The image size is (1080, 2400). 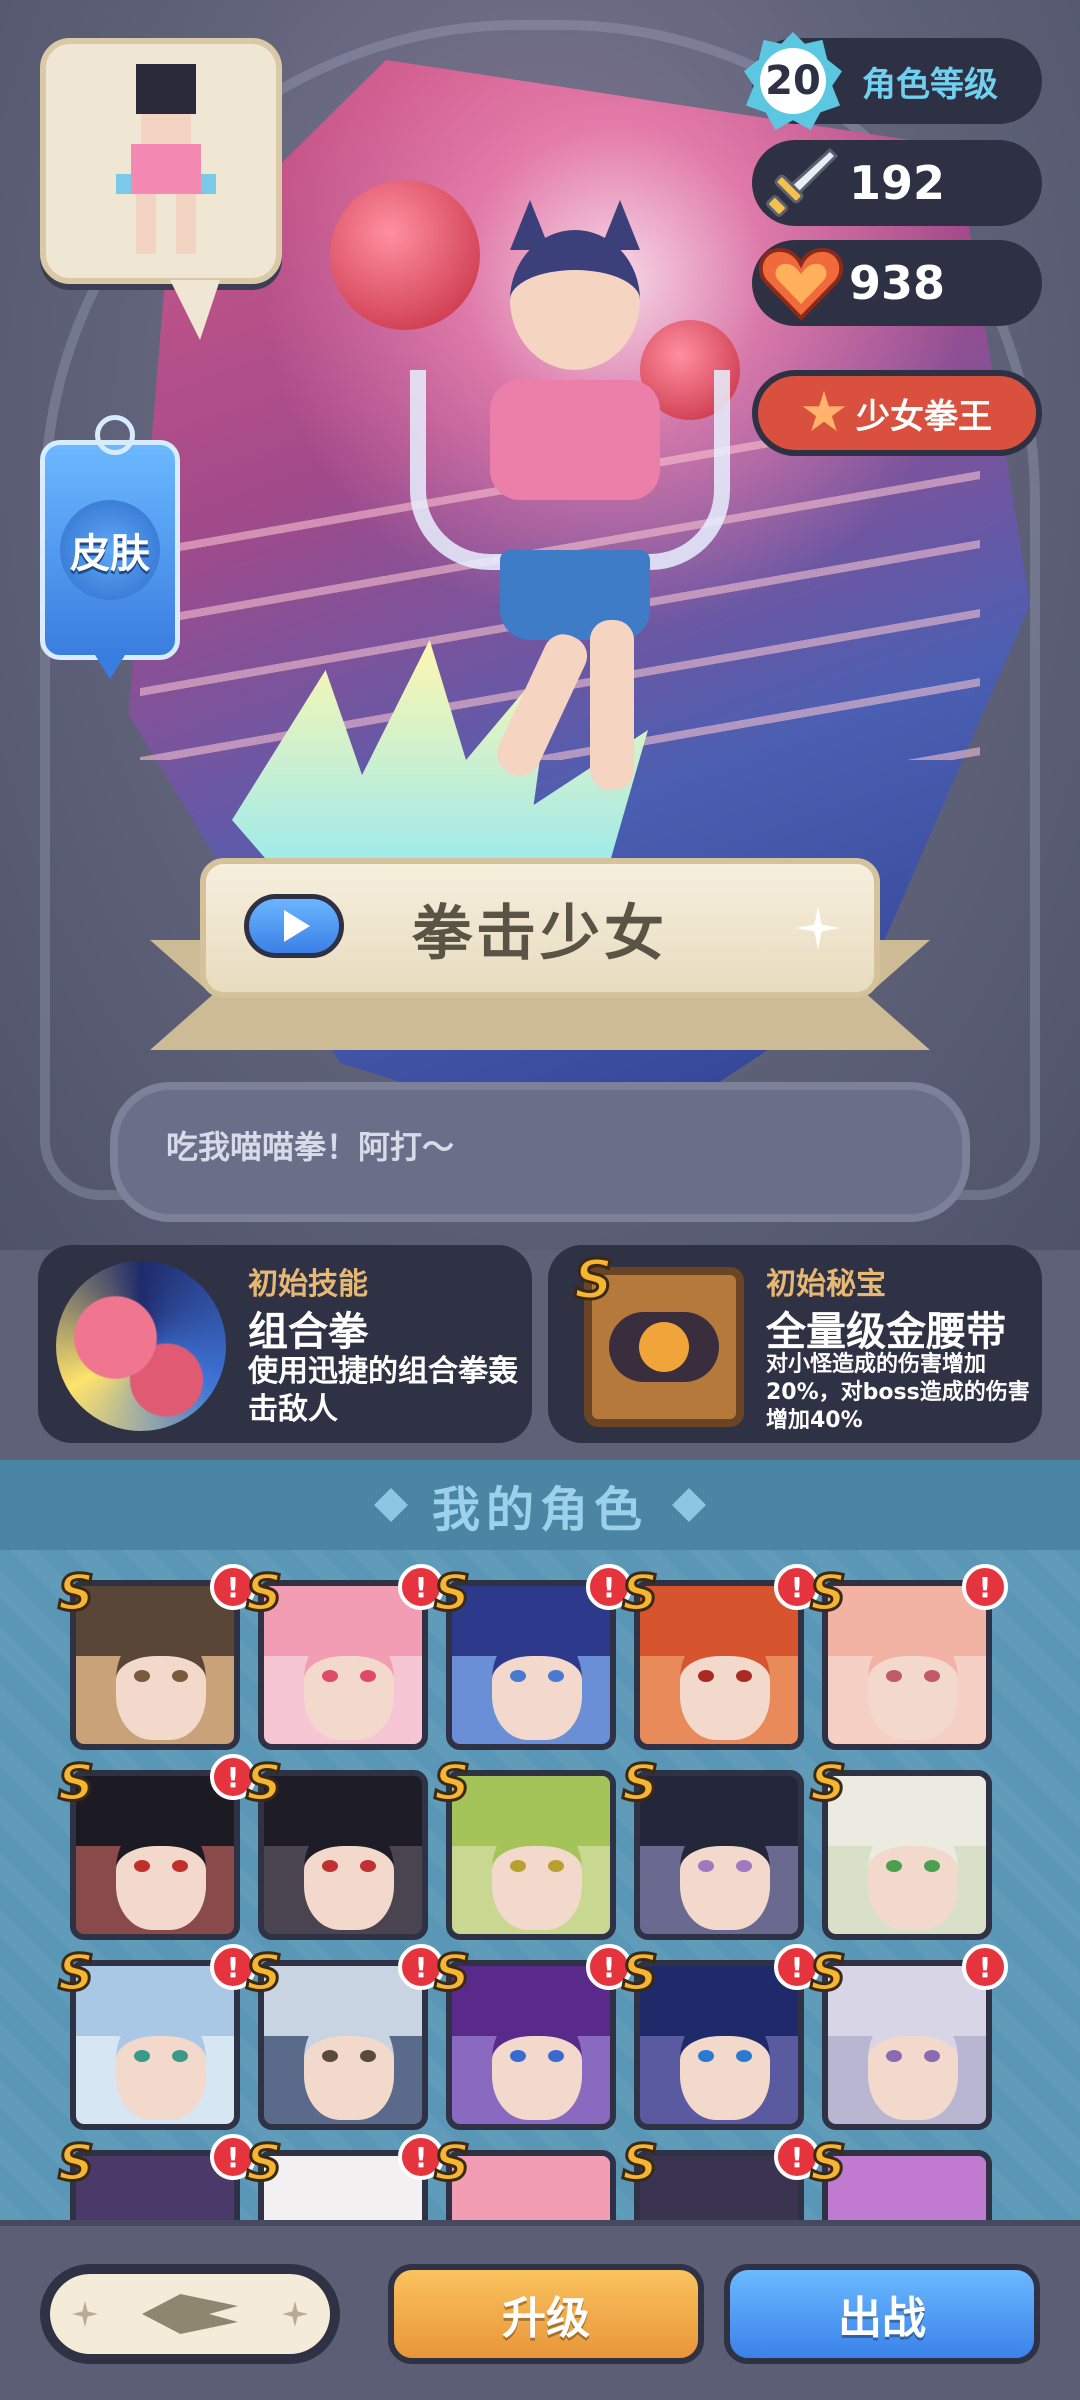 What do you see at coordinates (802, 182) in the screenshot?
I see `sword-icon` at bounding box center [802, 182].